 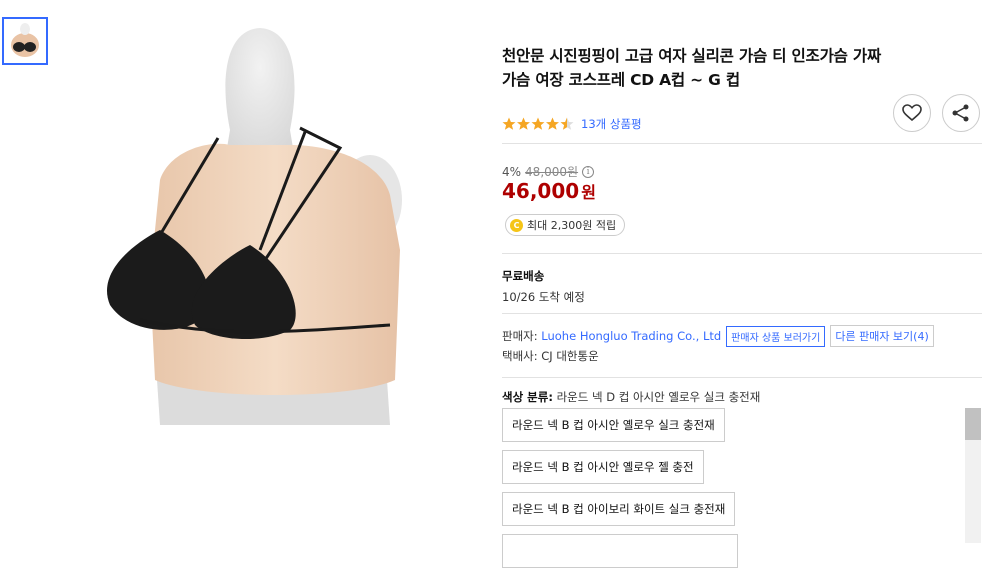 I want to click on share-button, so click(x=961, y=113).